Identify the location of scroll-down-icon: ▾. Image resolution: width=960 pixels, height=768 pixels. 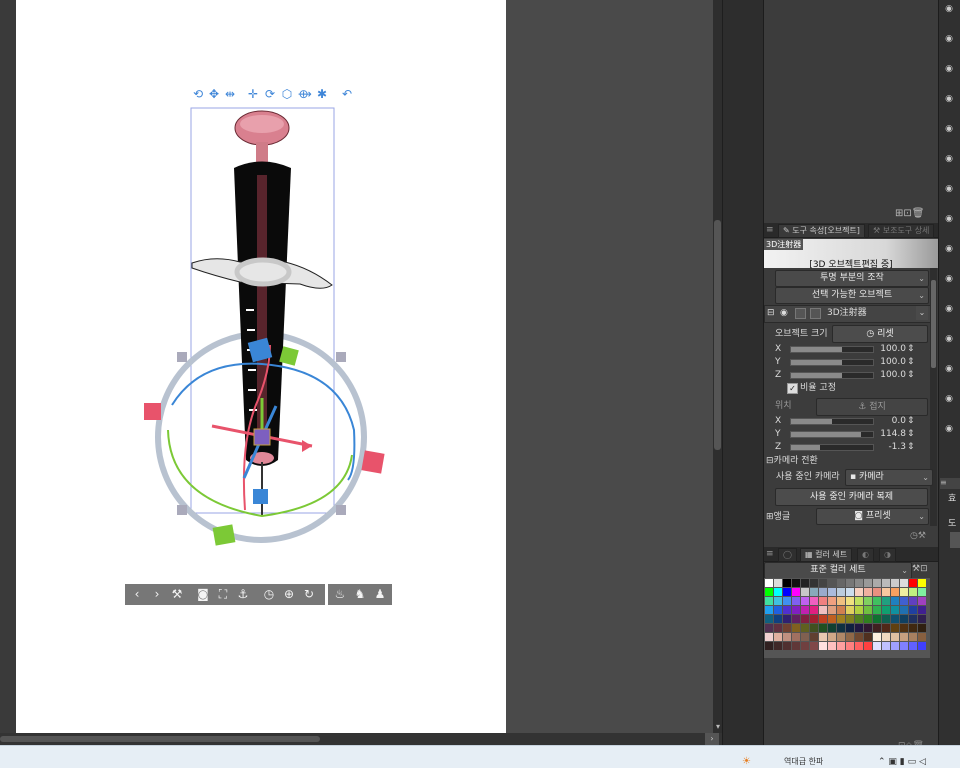
(718, 727).